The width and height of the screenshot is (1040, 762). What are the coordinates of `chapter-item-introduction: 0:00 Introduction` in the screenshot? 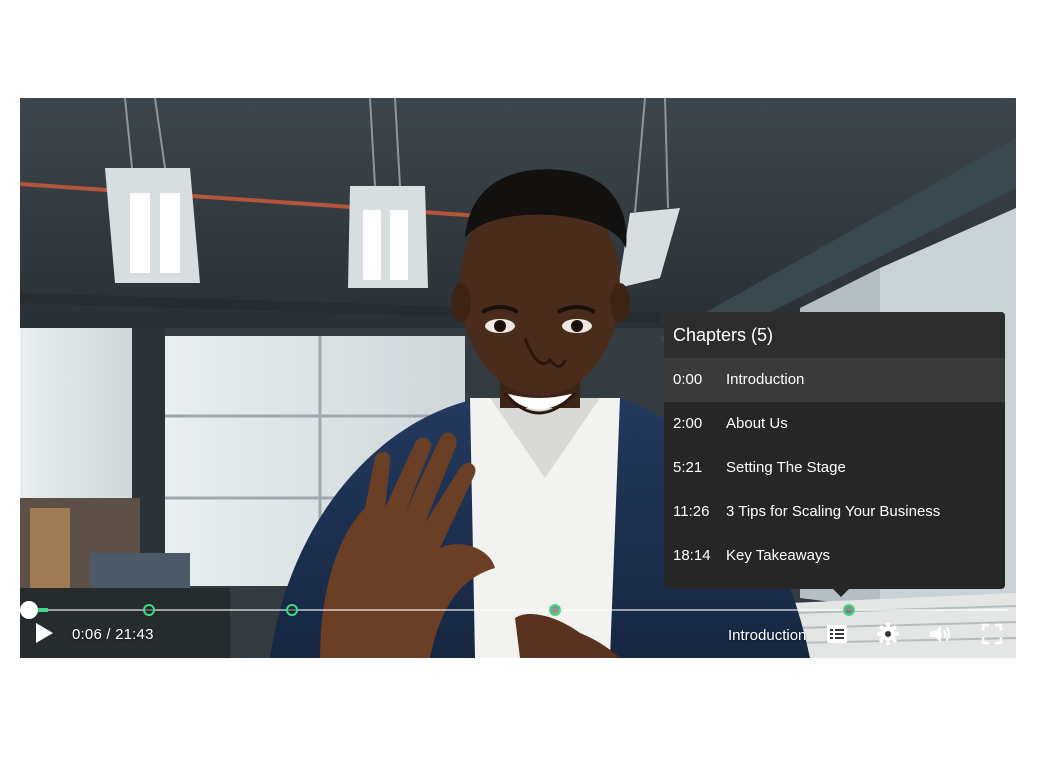 It's located at (834, 380).